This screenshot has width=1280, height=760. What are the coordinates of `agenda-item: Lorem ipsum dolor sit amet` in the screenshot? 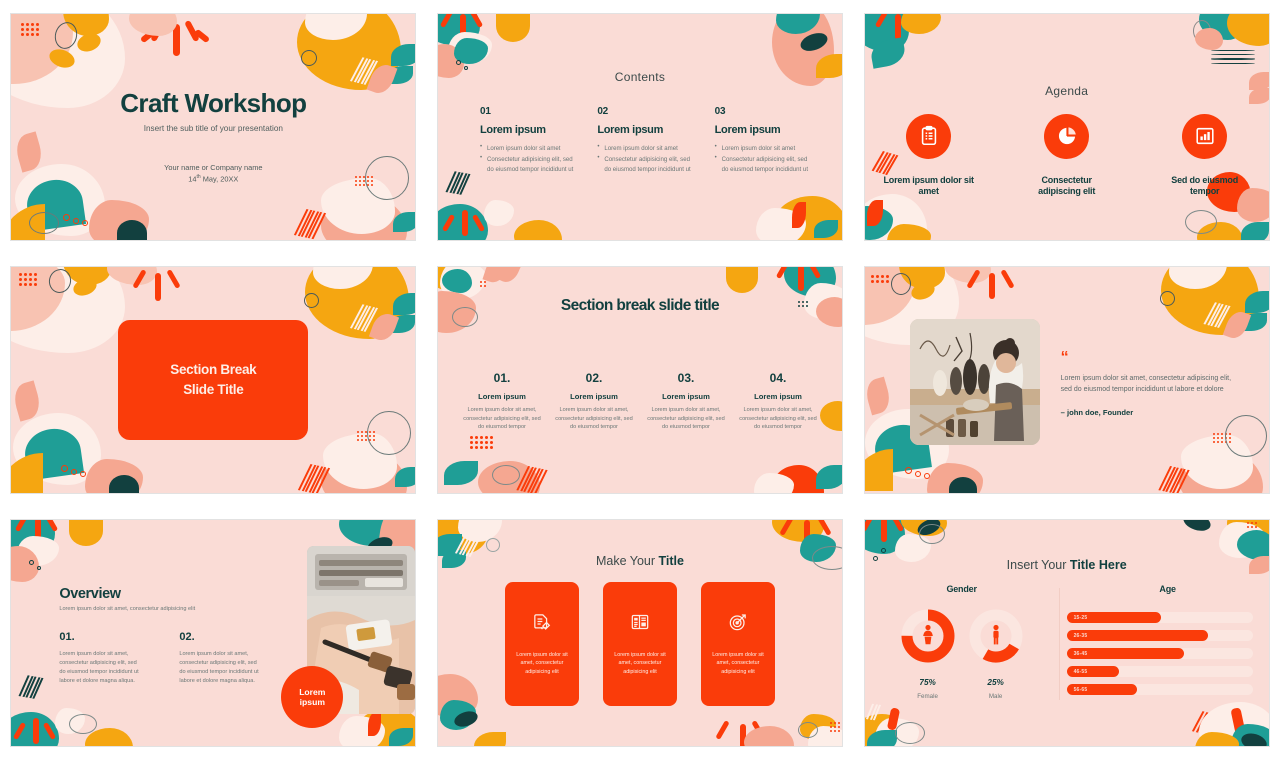 It's located at (929, 155).